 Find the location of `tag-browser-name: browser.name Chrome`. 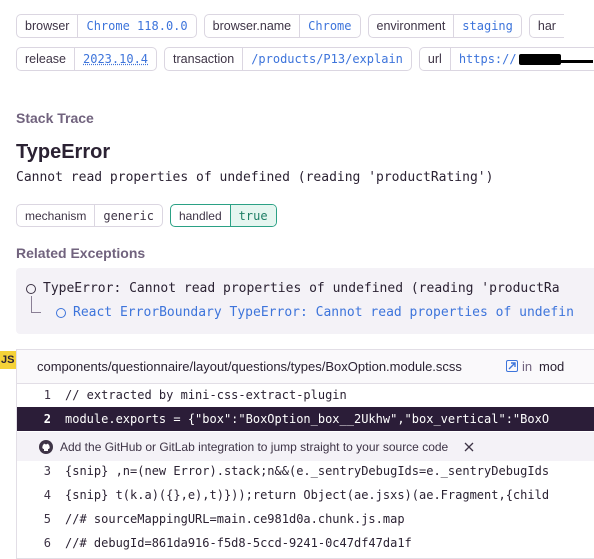

tag-browser-name: browser.name Chrome is located at coordinates (282, 26).